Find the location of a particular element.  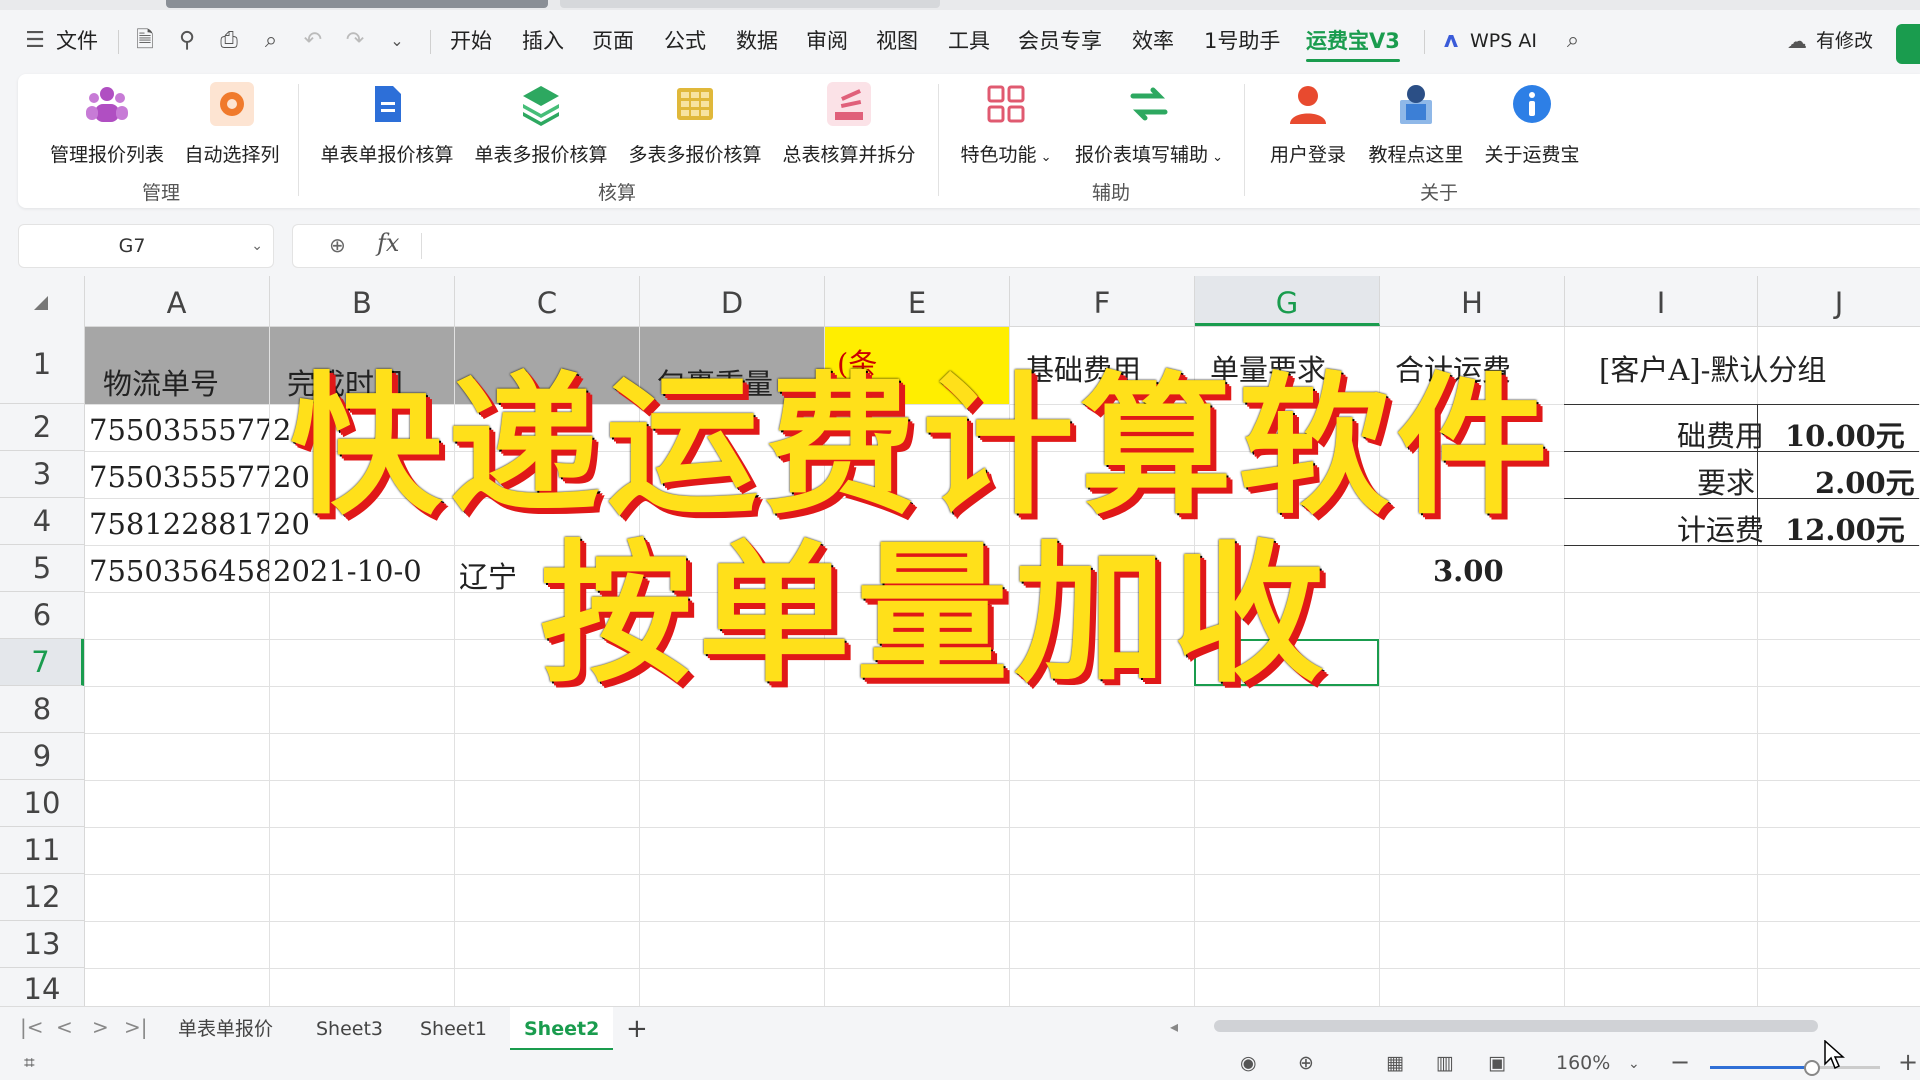

search-icon: ⌕ is located at coordinates (1573, 41).